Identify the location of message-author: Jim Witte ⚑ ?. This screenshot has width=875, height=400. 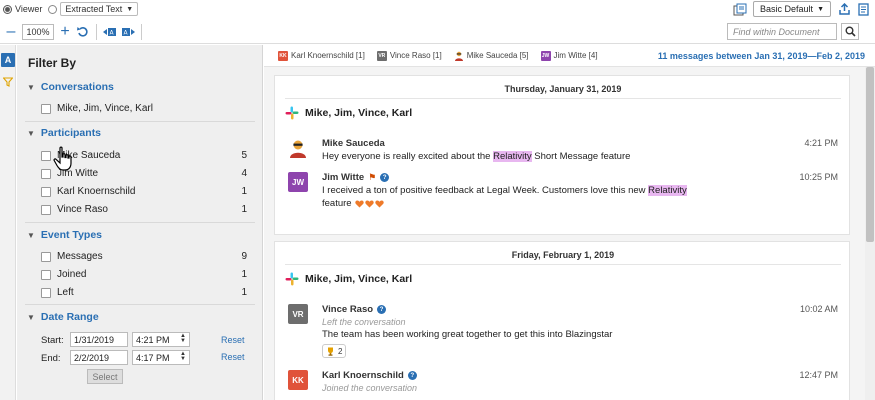
(356, 177).